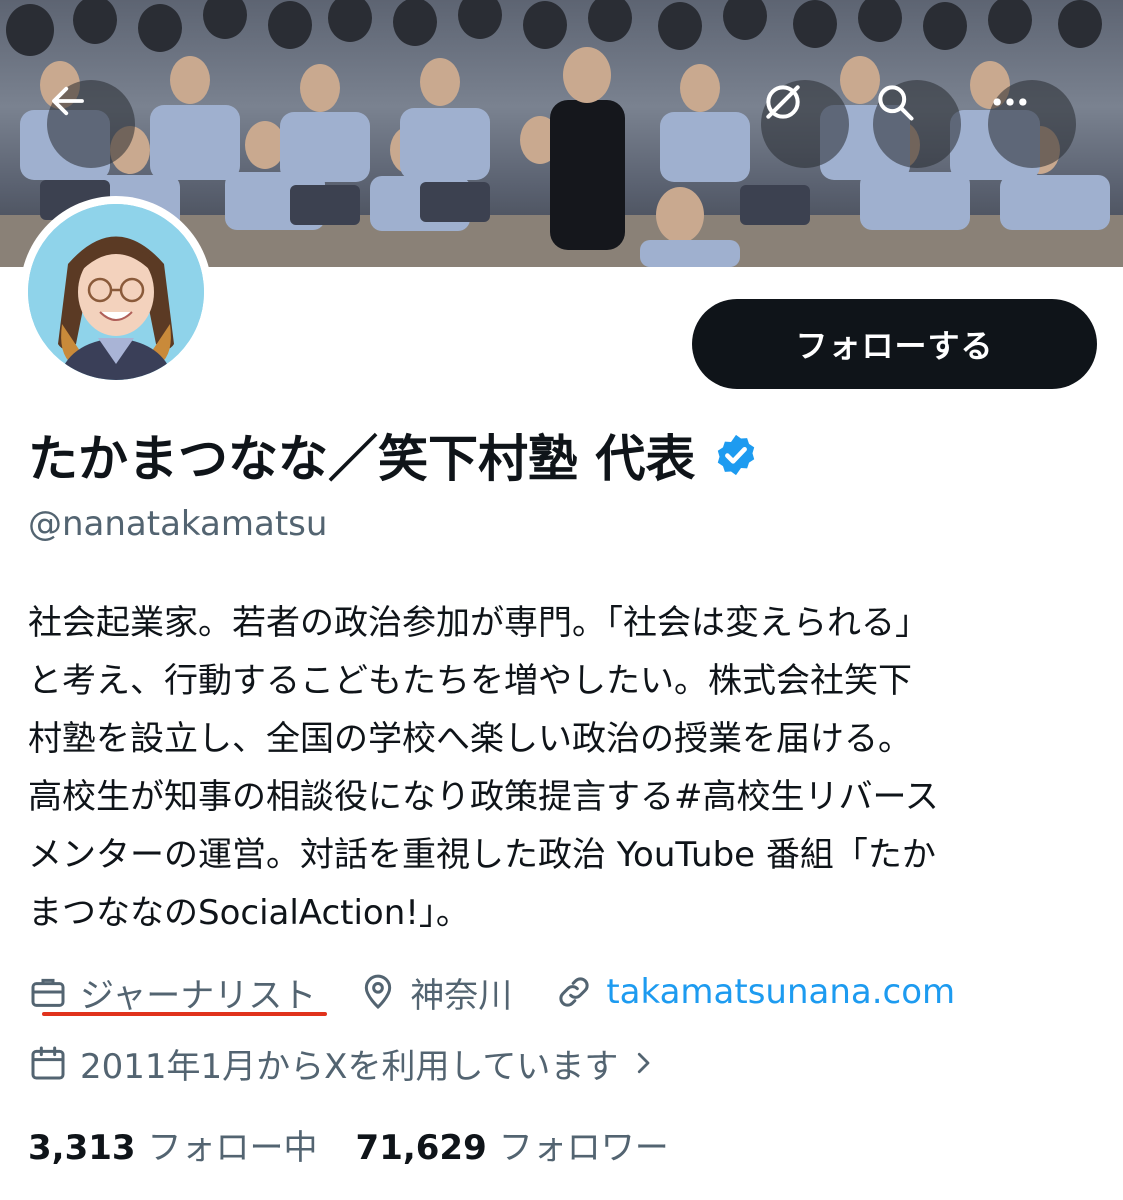  What do you see at coordinates (48, 992) in the screenshot?
I see `briefcase-icon` at bounding box center [48, 992].